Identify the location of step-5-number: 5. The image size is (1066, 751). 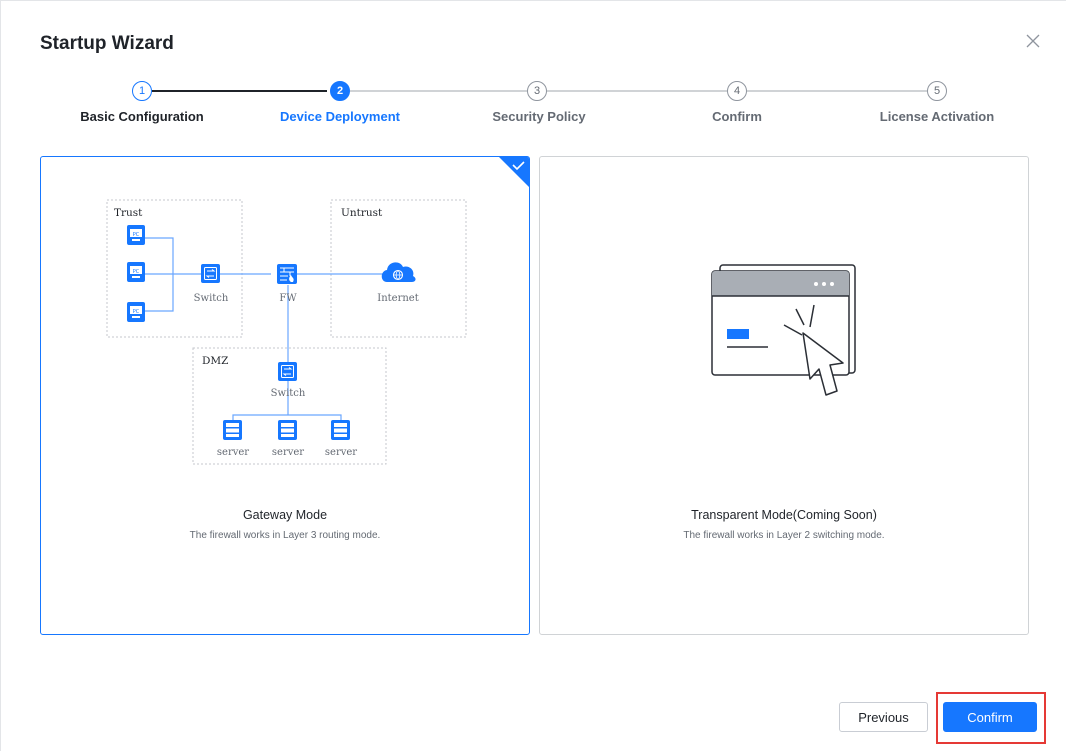
(937, 91).